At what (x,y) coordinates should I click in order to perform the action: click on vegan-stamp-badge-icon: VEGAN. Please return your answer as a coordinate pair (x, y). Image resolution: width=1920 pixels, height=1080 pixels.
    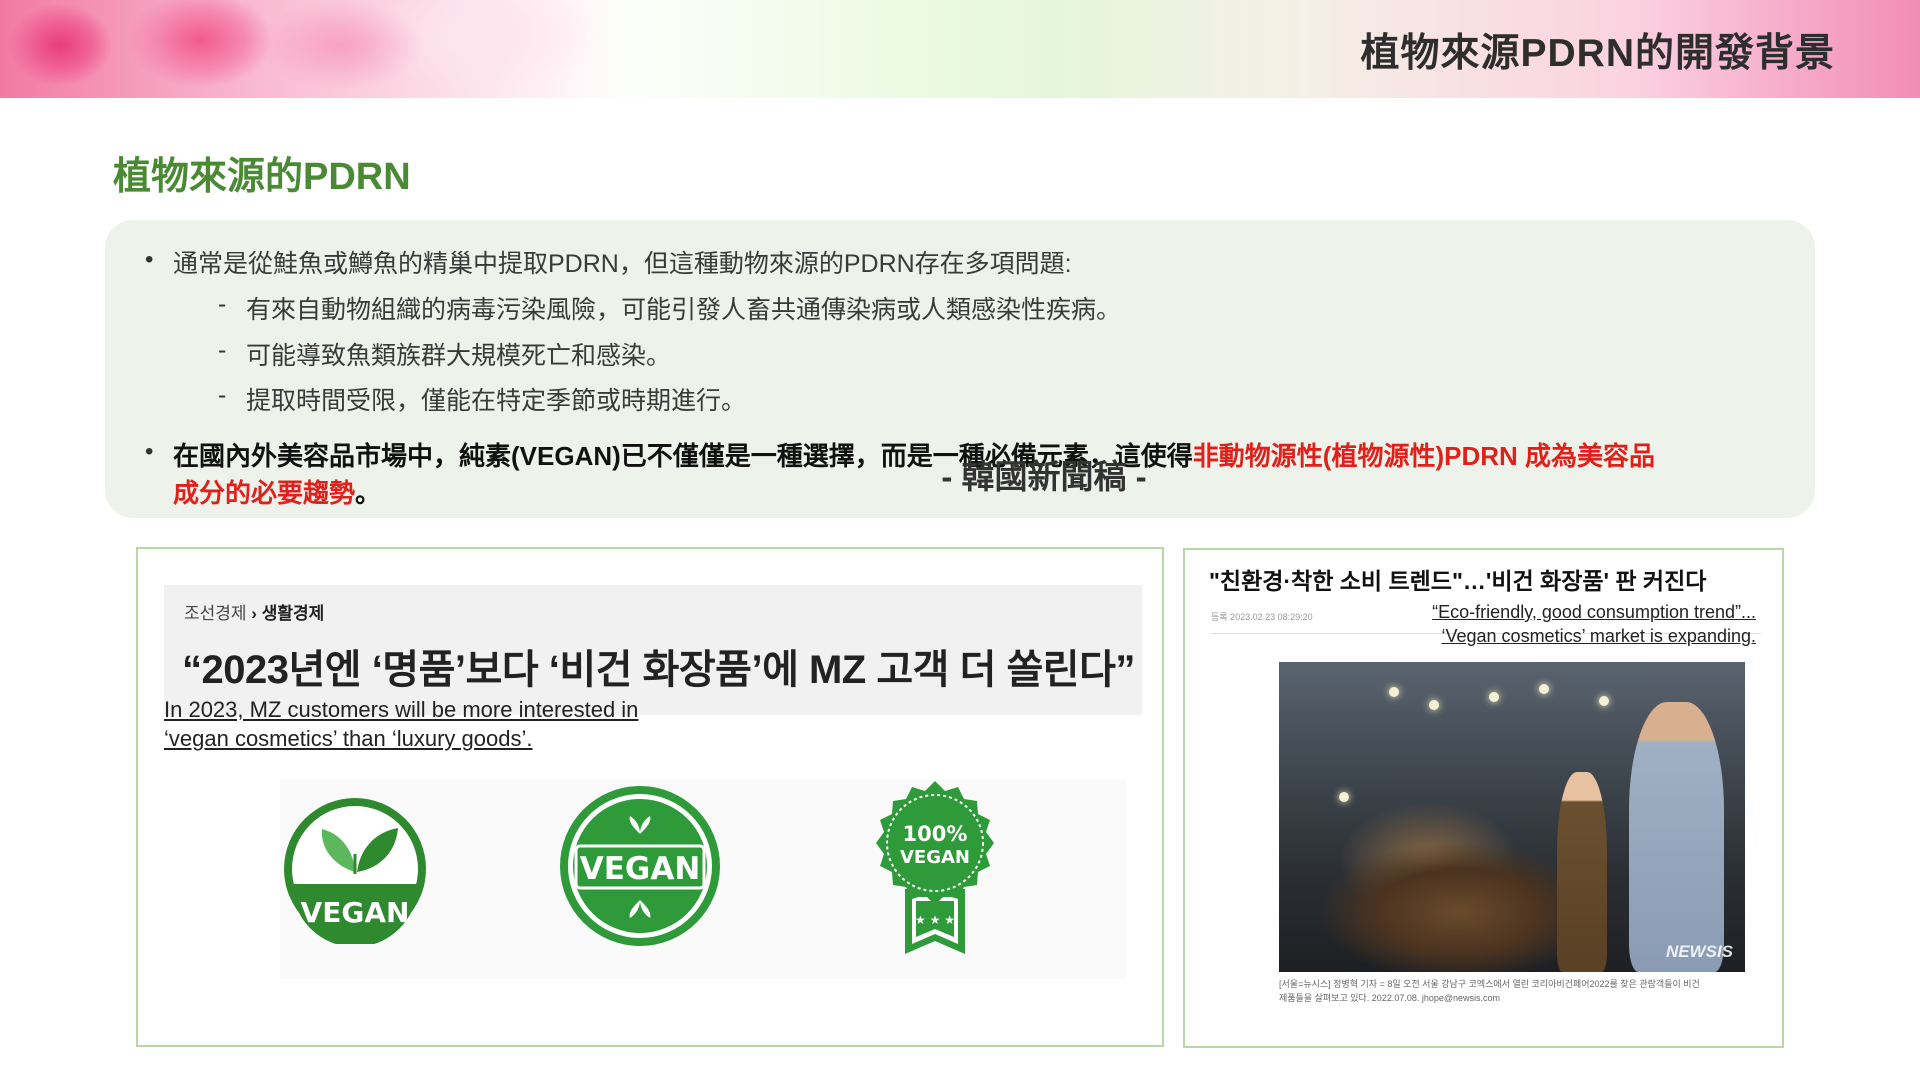
    Looking at the image, I should click on (640, 866).